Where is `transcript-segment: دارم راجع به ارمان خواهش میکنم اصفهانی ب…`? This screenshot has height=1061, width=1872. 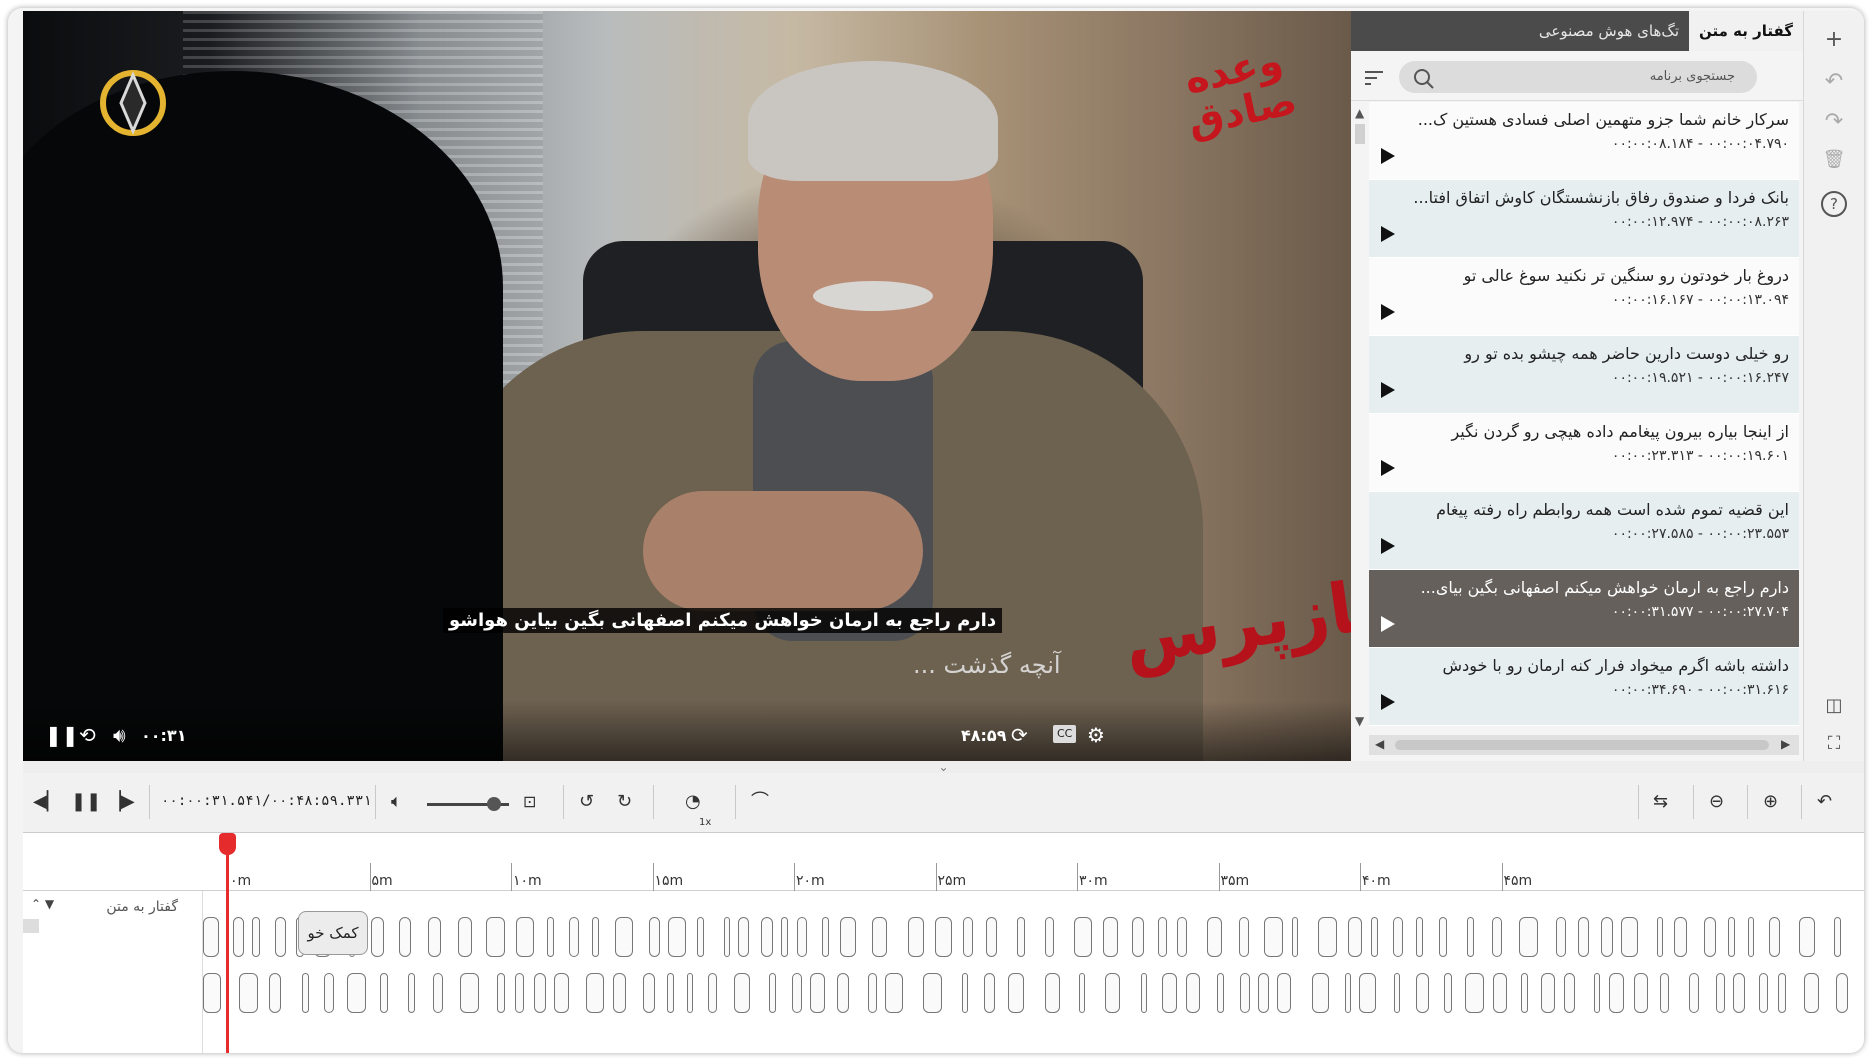
transcript-segment: دارم راجع به ارمان خواهش میکنم اصفهانی ب… is located at coordinates (1584, 609).